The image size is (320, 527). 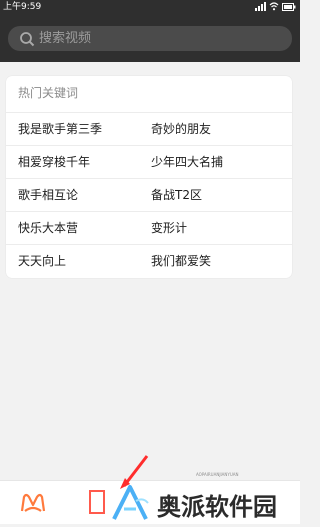 I want to click on keyword-item: 相爱穿梭千年, so click(x=54, y=161).